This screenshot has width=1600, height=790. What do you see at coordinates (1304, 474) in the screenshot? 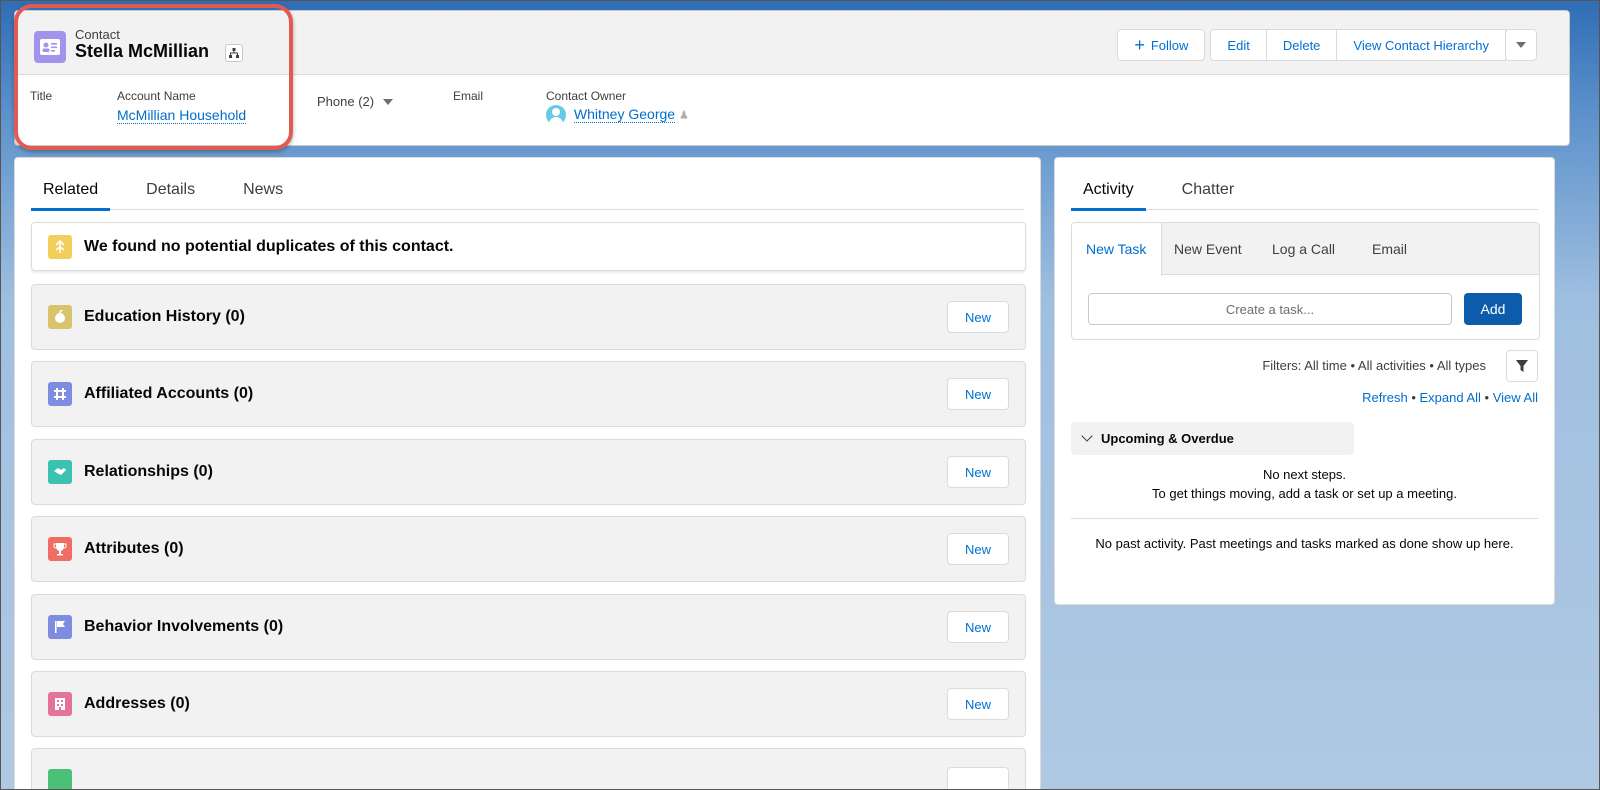
I see `no-next-steps-line1: No next steps.` at bounding box center [1304, 474].